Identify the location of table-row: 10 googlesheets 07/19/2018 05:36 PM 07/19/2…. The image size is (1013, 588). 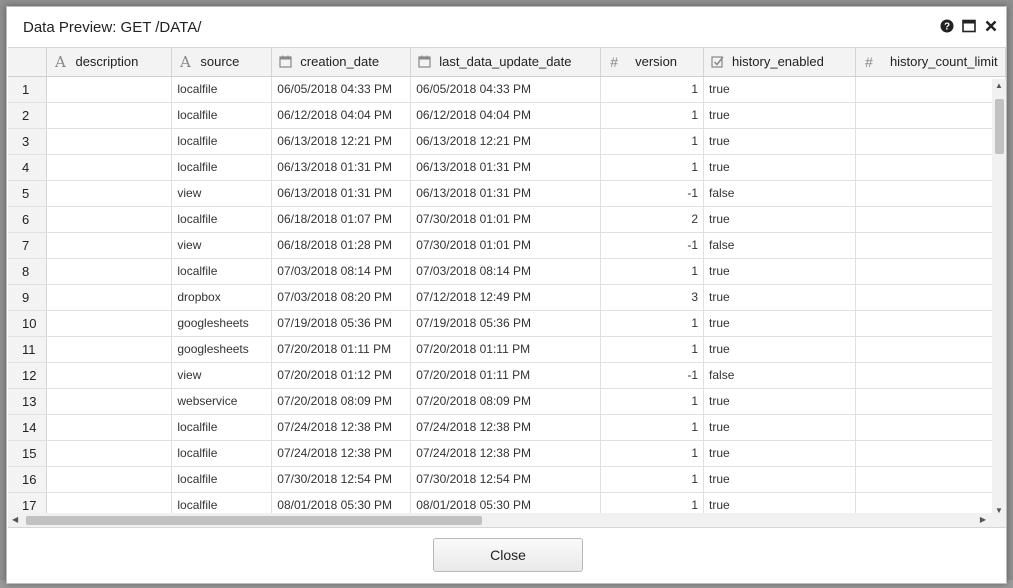
(507, 323).